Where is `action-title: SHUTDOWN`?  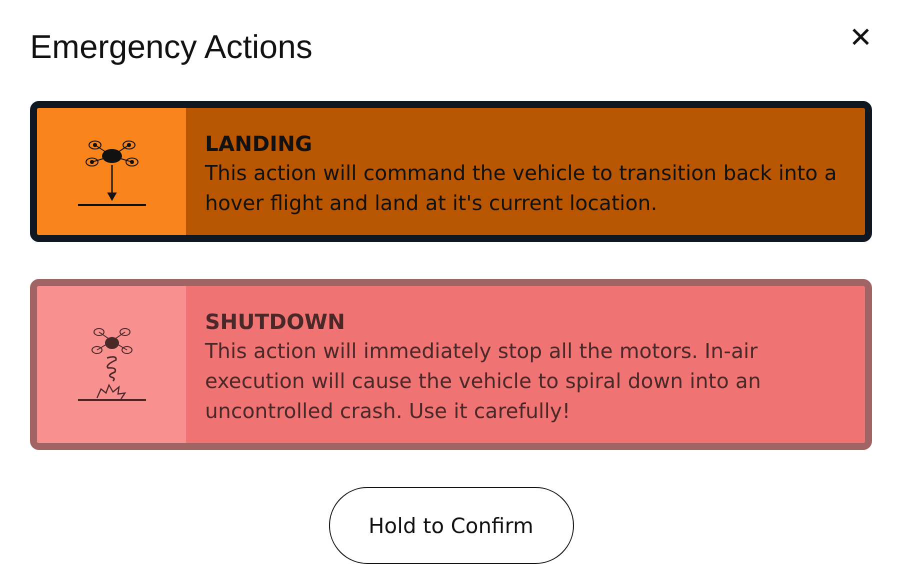
action-title: SHUTDOWN is located at coordinates (275, 322).